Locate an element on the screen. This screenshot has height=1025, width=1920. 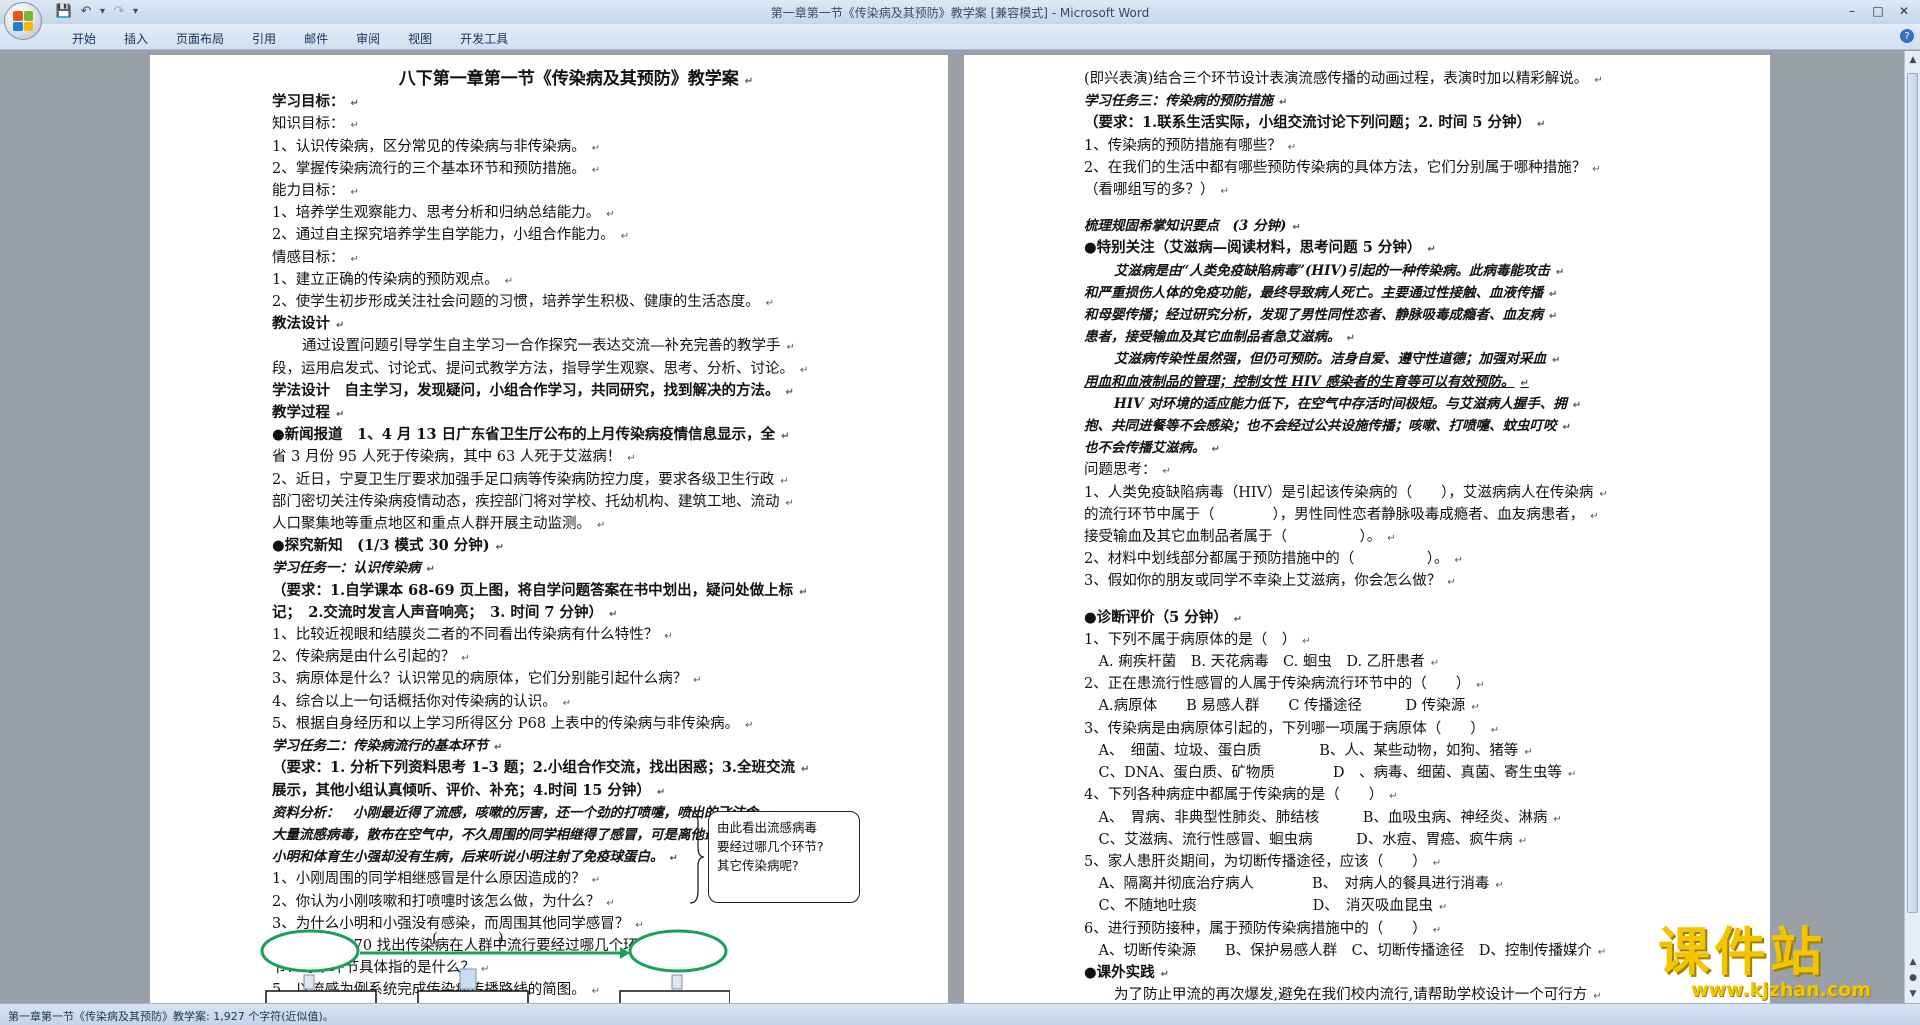
tab-developer: 开发工具 is located at coordinates (484, 38).